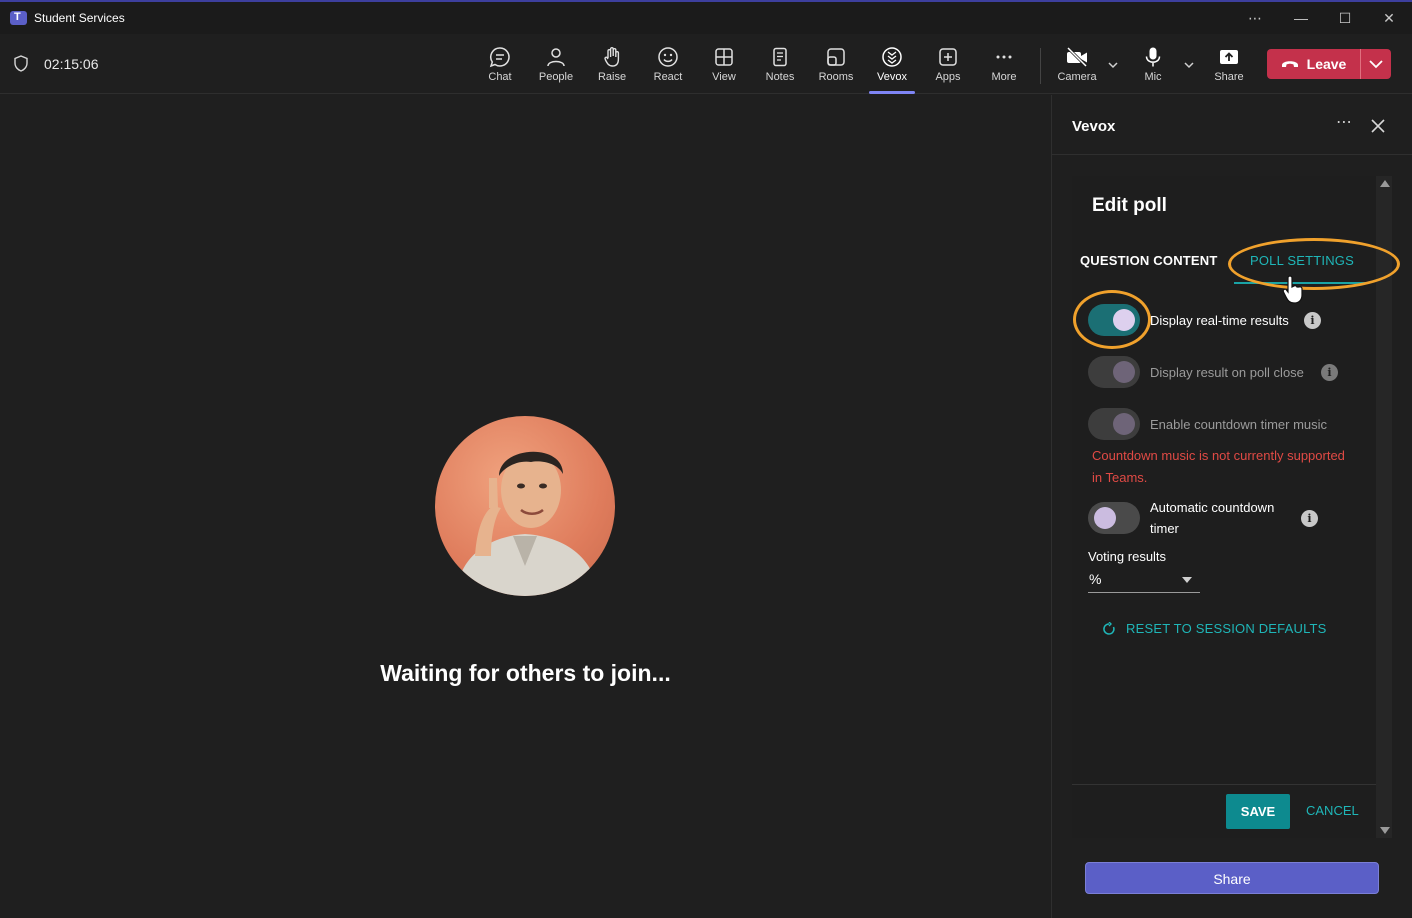 This screenshot has height=918, width=1412. I want to click on result-on-close-label: Display result on poll close, so click(1227, 372).